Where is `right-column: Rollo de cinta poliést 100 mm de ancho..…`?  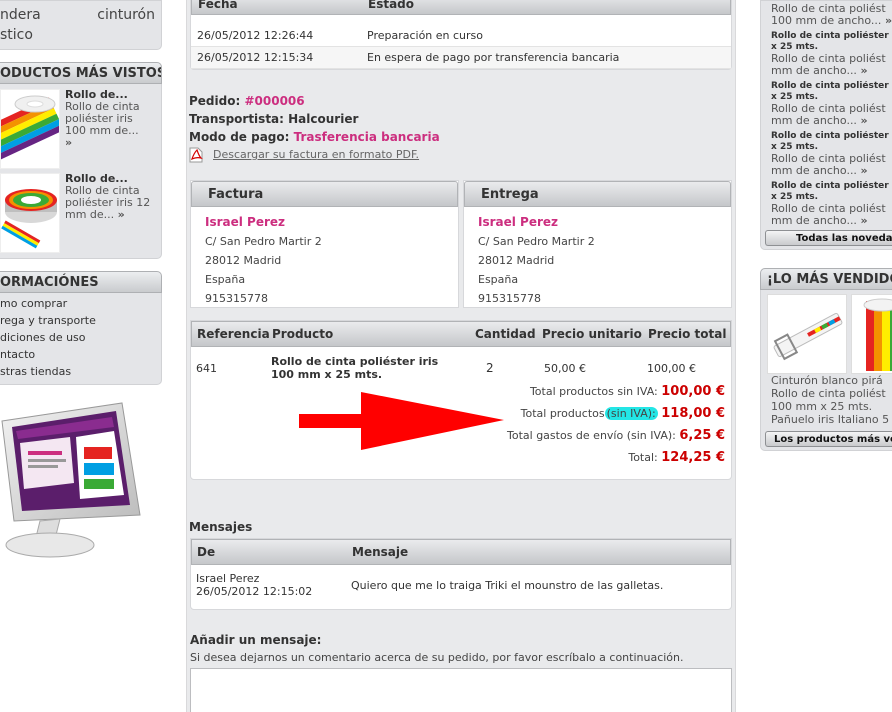 right-column: Rollo de cinta poliést 100 mm de ancho..… is located at coordinates (826, 225).